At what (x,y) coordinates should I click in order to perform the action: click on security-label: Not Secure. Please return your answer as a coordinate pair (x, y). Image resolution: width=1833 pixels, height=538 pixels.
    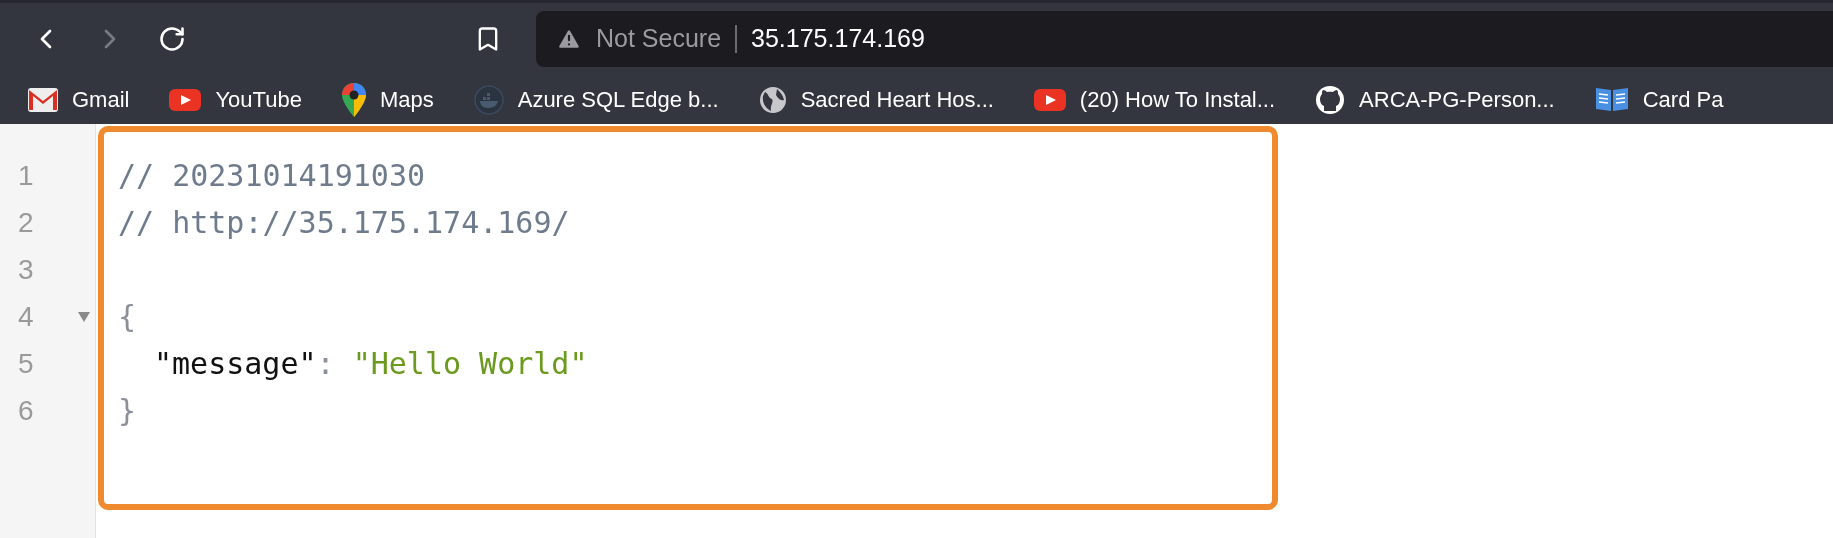
    Looking at the image, I should click on (659, 39).